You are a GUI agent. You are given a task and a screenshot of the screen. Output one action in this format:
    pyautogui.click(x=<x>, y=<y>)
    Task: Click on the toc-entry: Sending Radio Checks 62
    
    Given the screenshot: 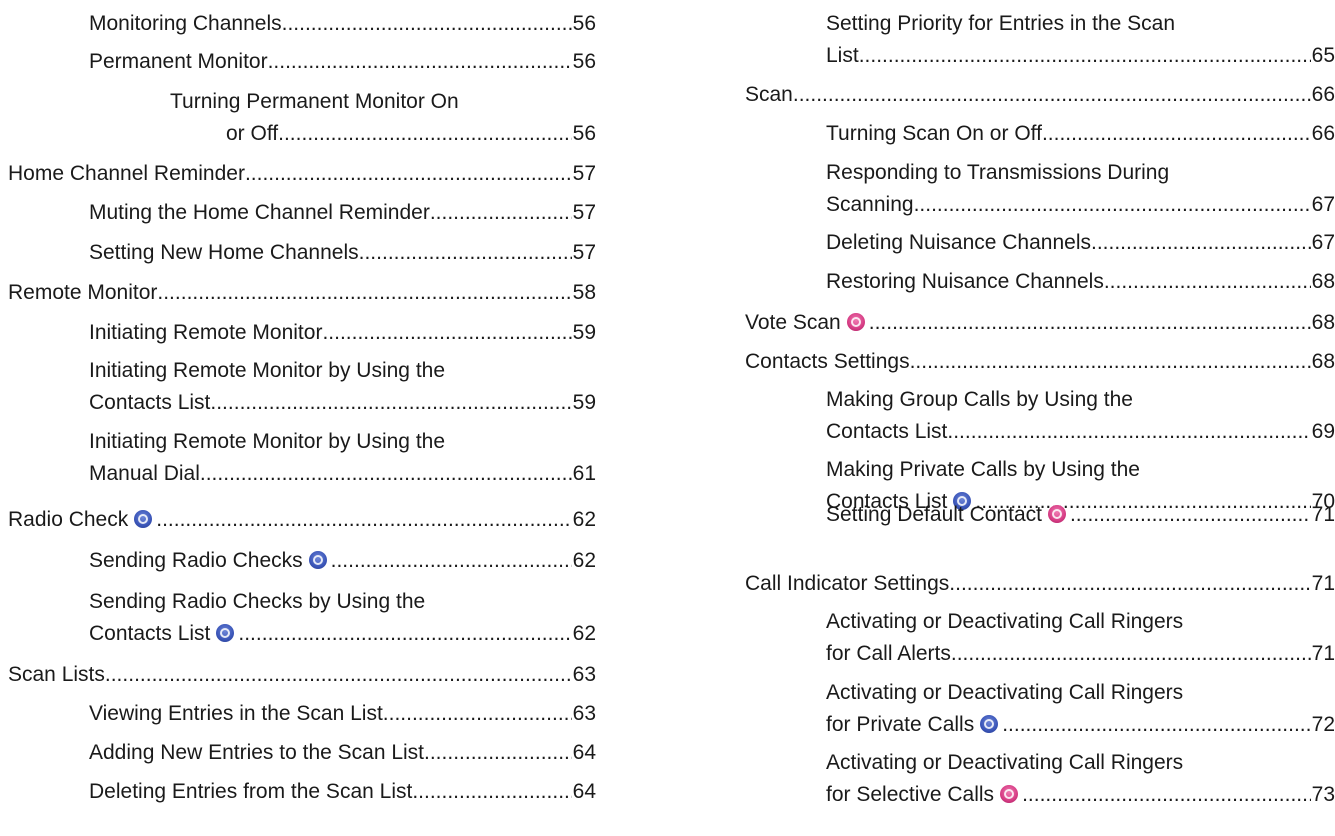 What is the action you would take?
    pyautogui.click(x=342, y=561)
    